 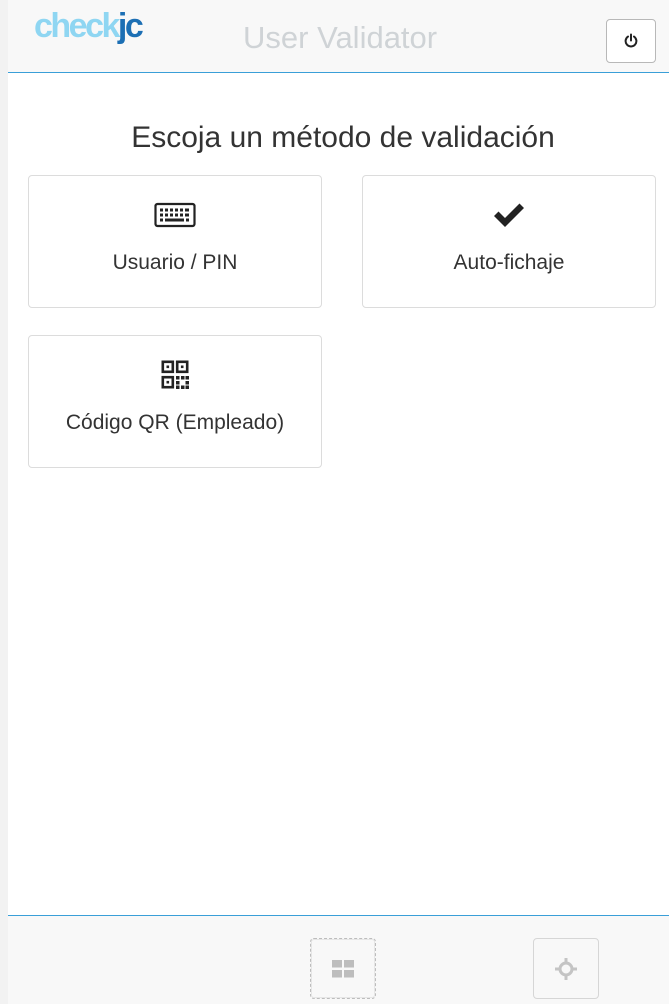 I want to click on app-title: User Validator, so click(x=340, y=37).